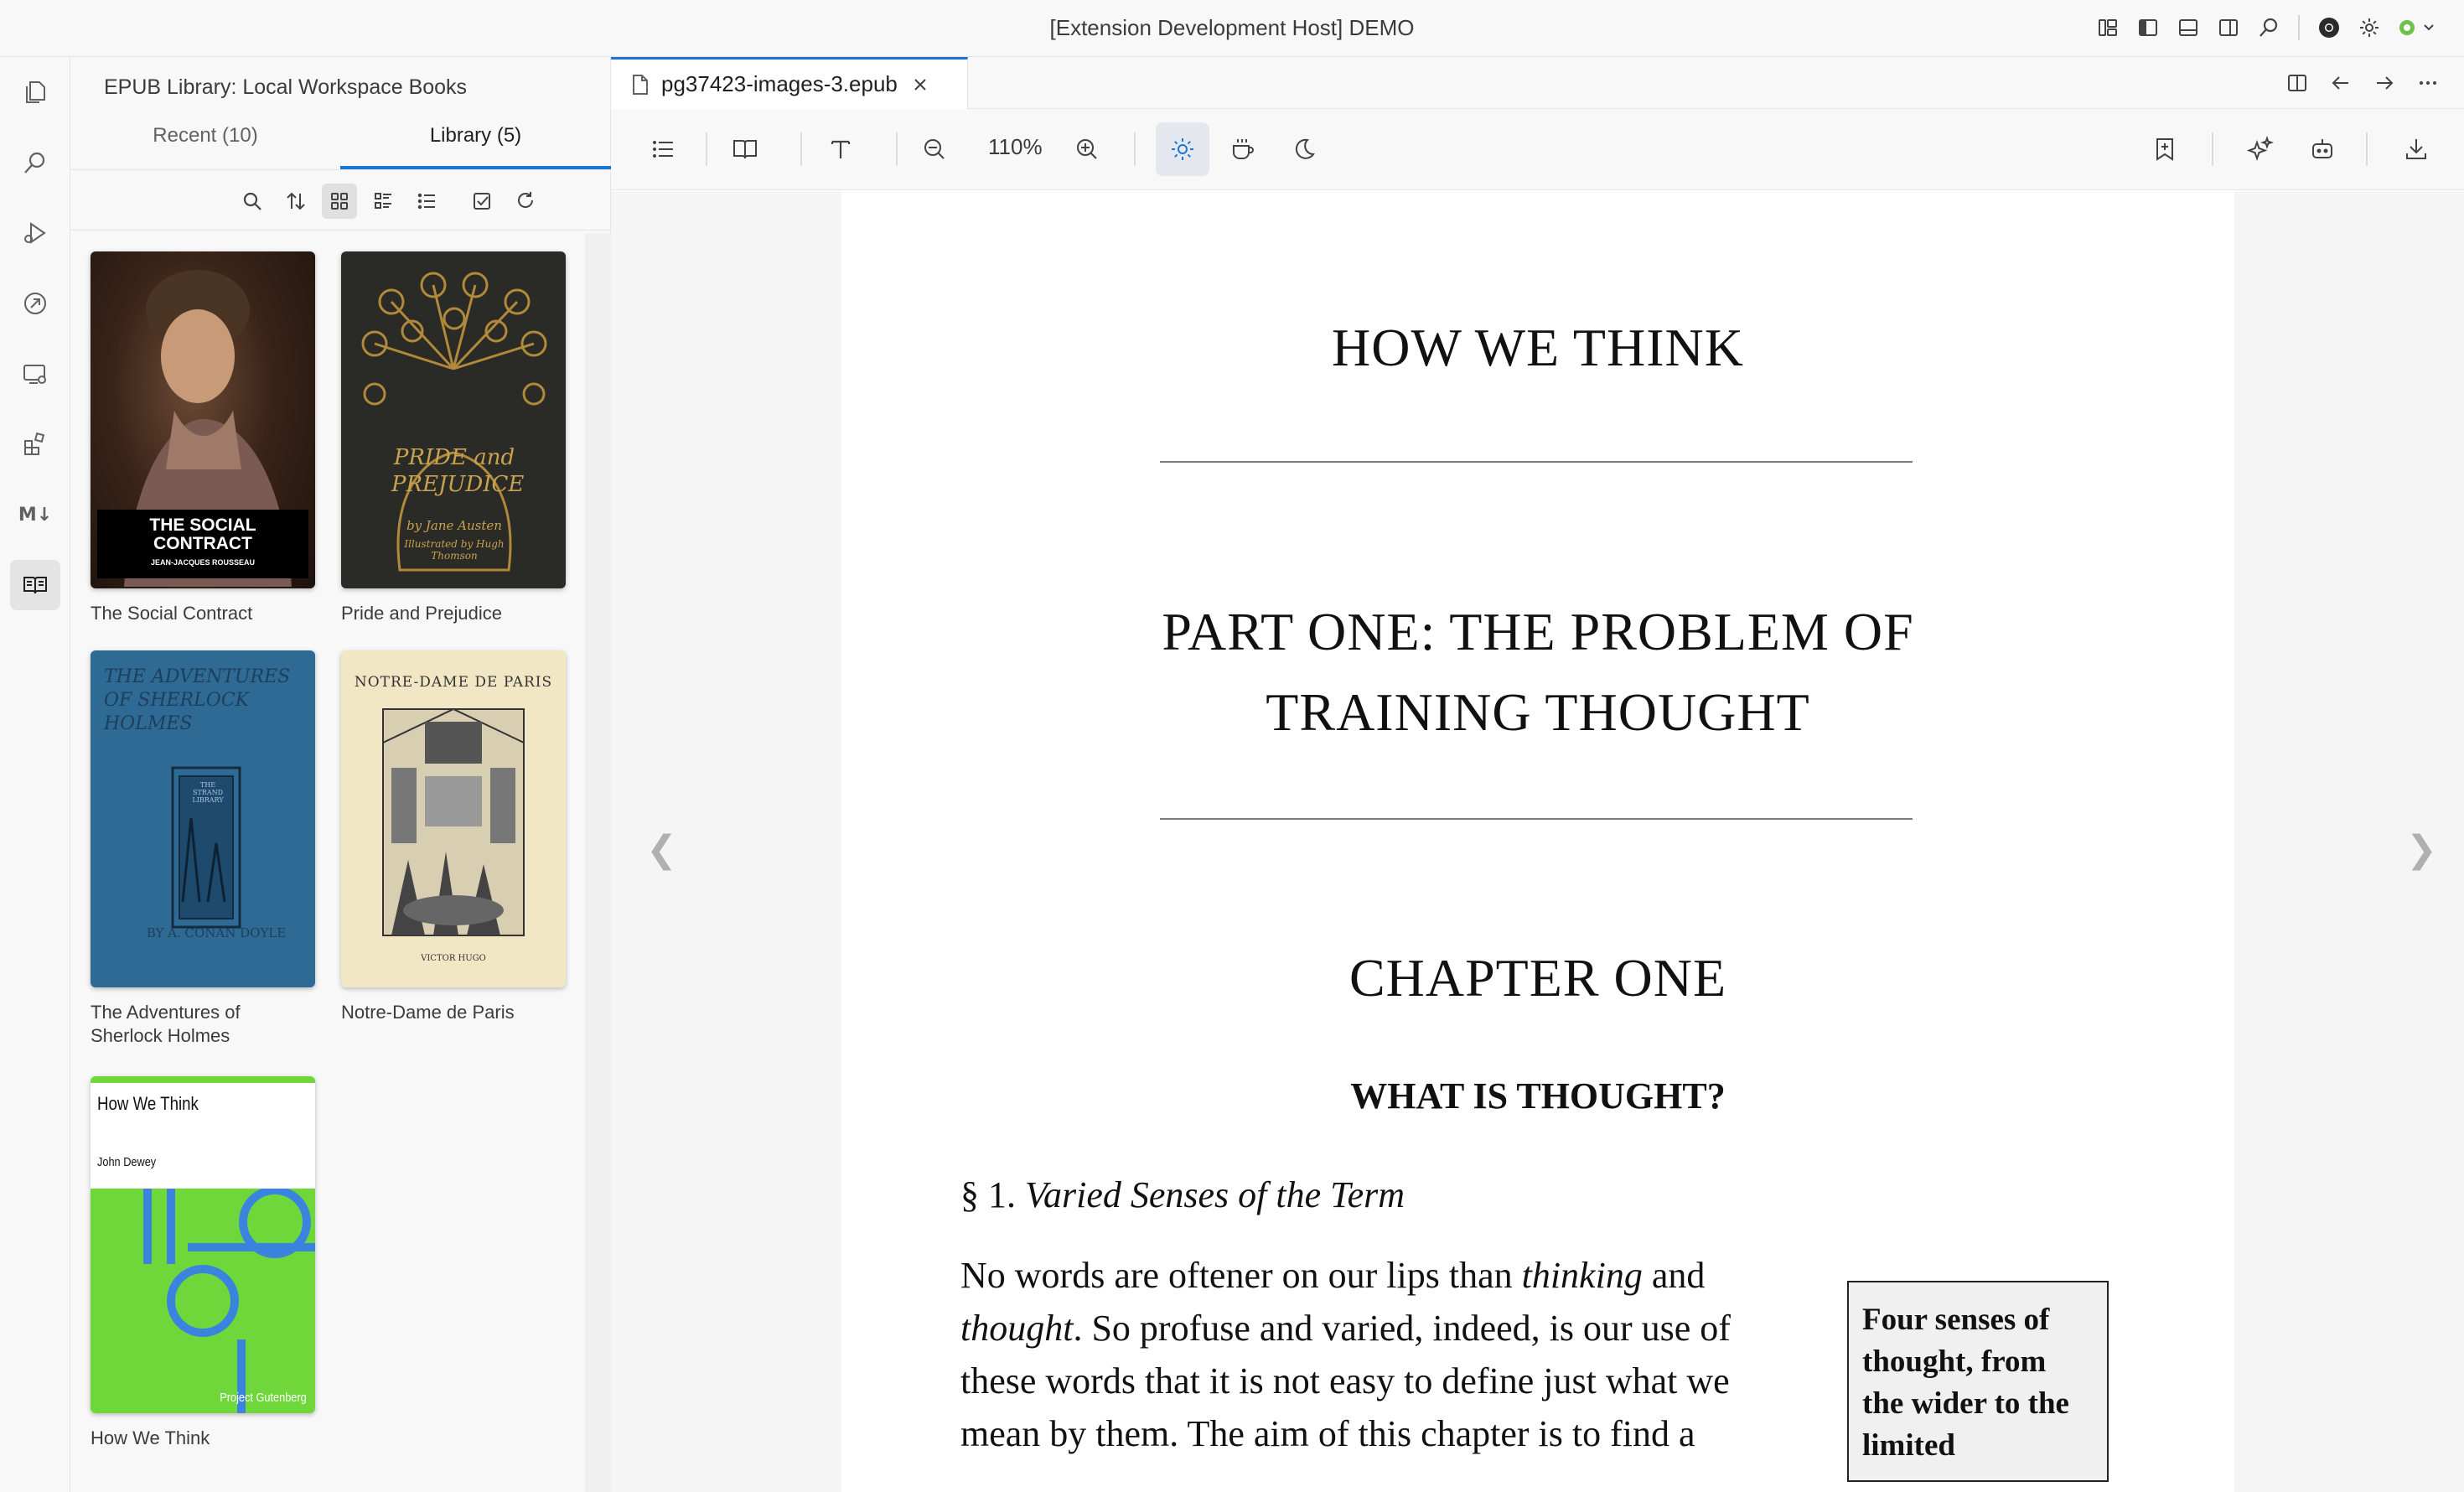 This screenshot has height=1492, width=2464. I want to click on markdown-label: M↓, so click(35, 515).